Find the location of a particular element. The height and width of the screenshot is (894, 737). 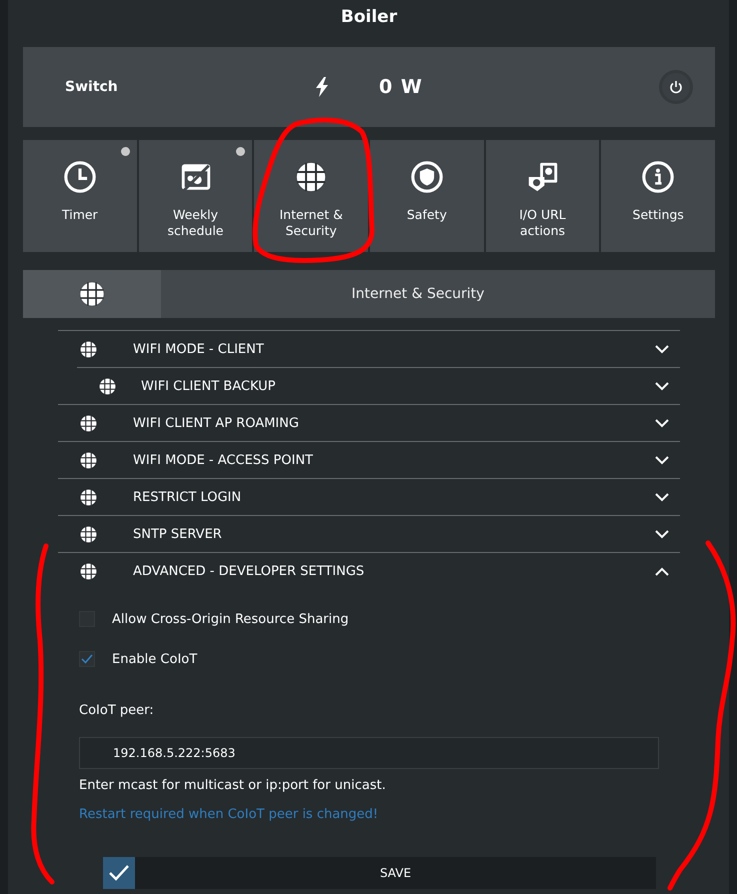

accordion-label: RESTRICT LOGIN is located at coordinates (187, 497).